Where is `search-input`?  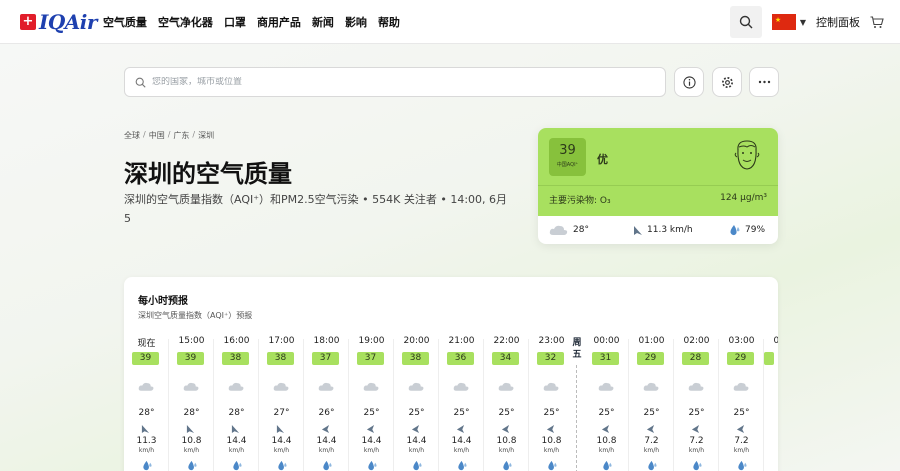
search-input is located at coordinates (392, 82).